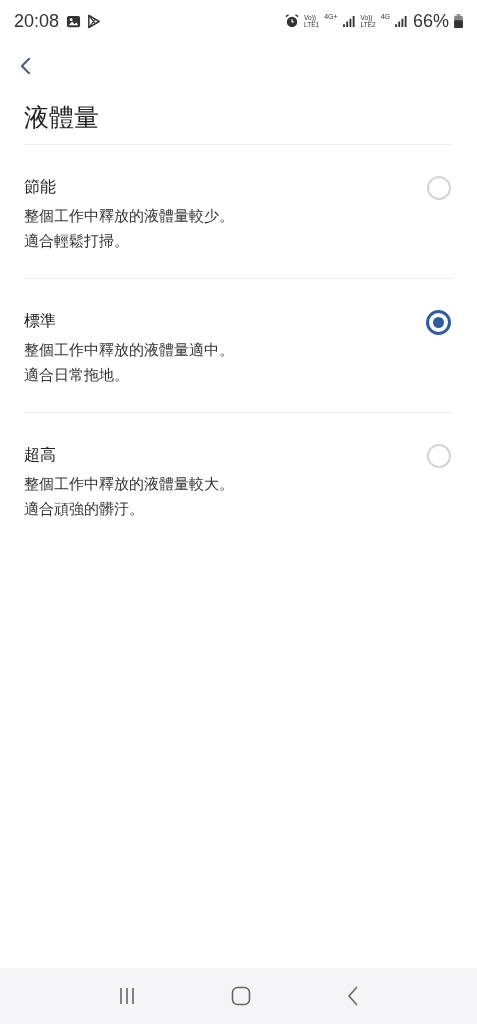 This screenshot has height=1024, width=477. I want to click on option-label: 標準, so click(40, 321).